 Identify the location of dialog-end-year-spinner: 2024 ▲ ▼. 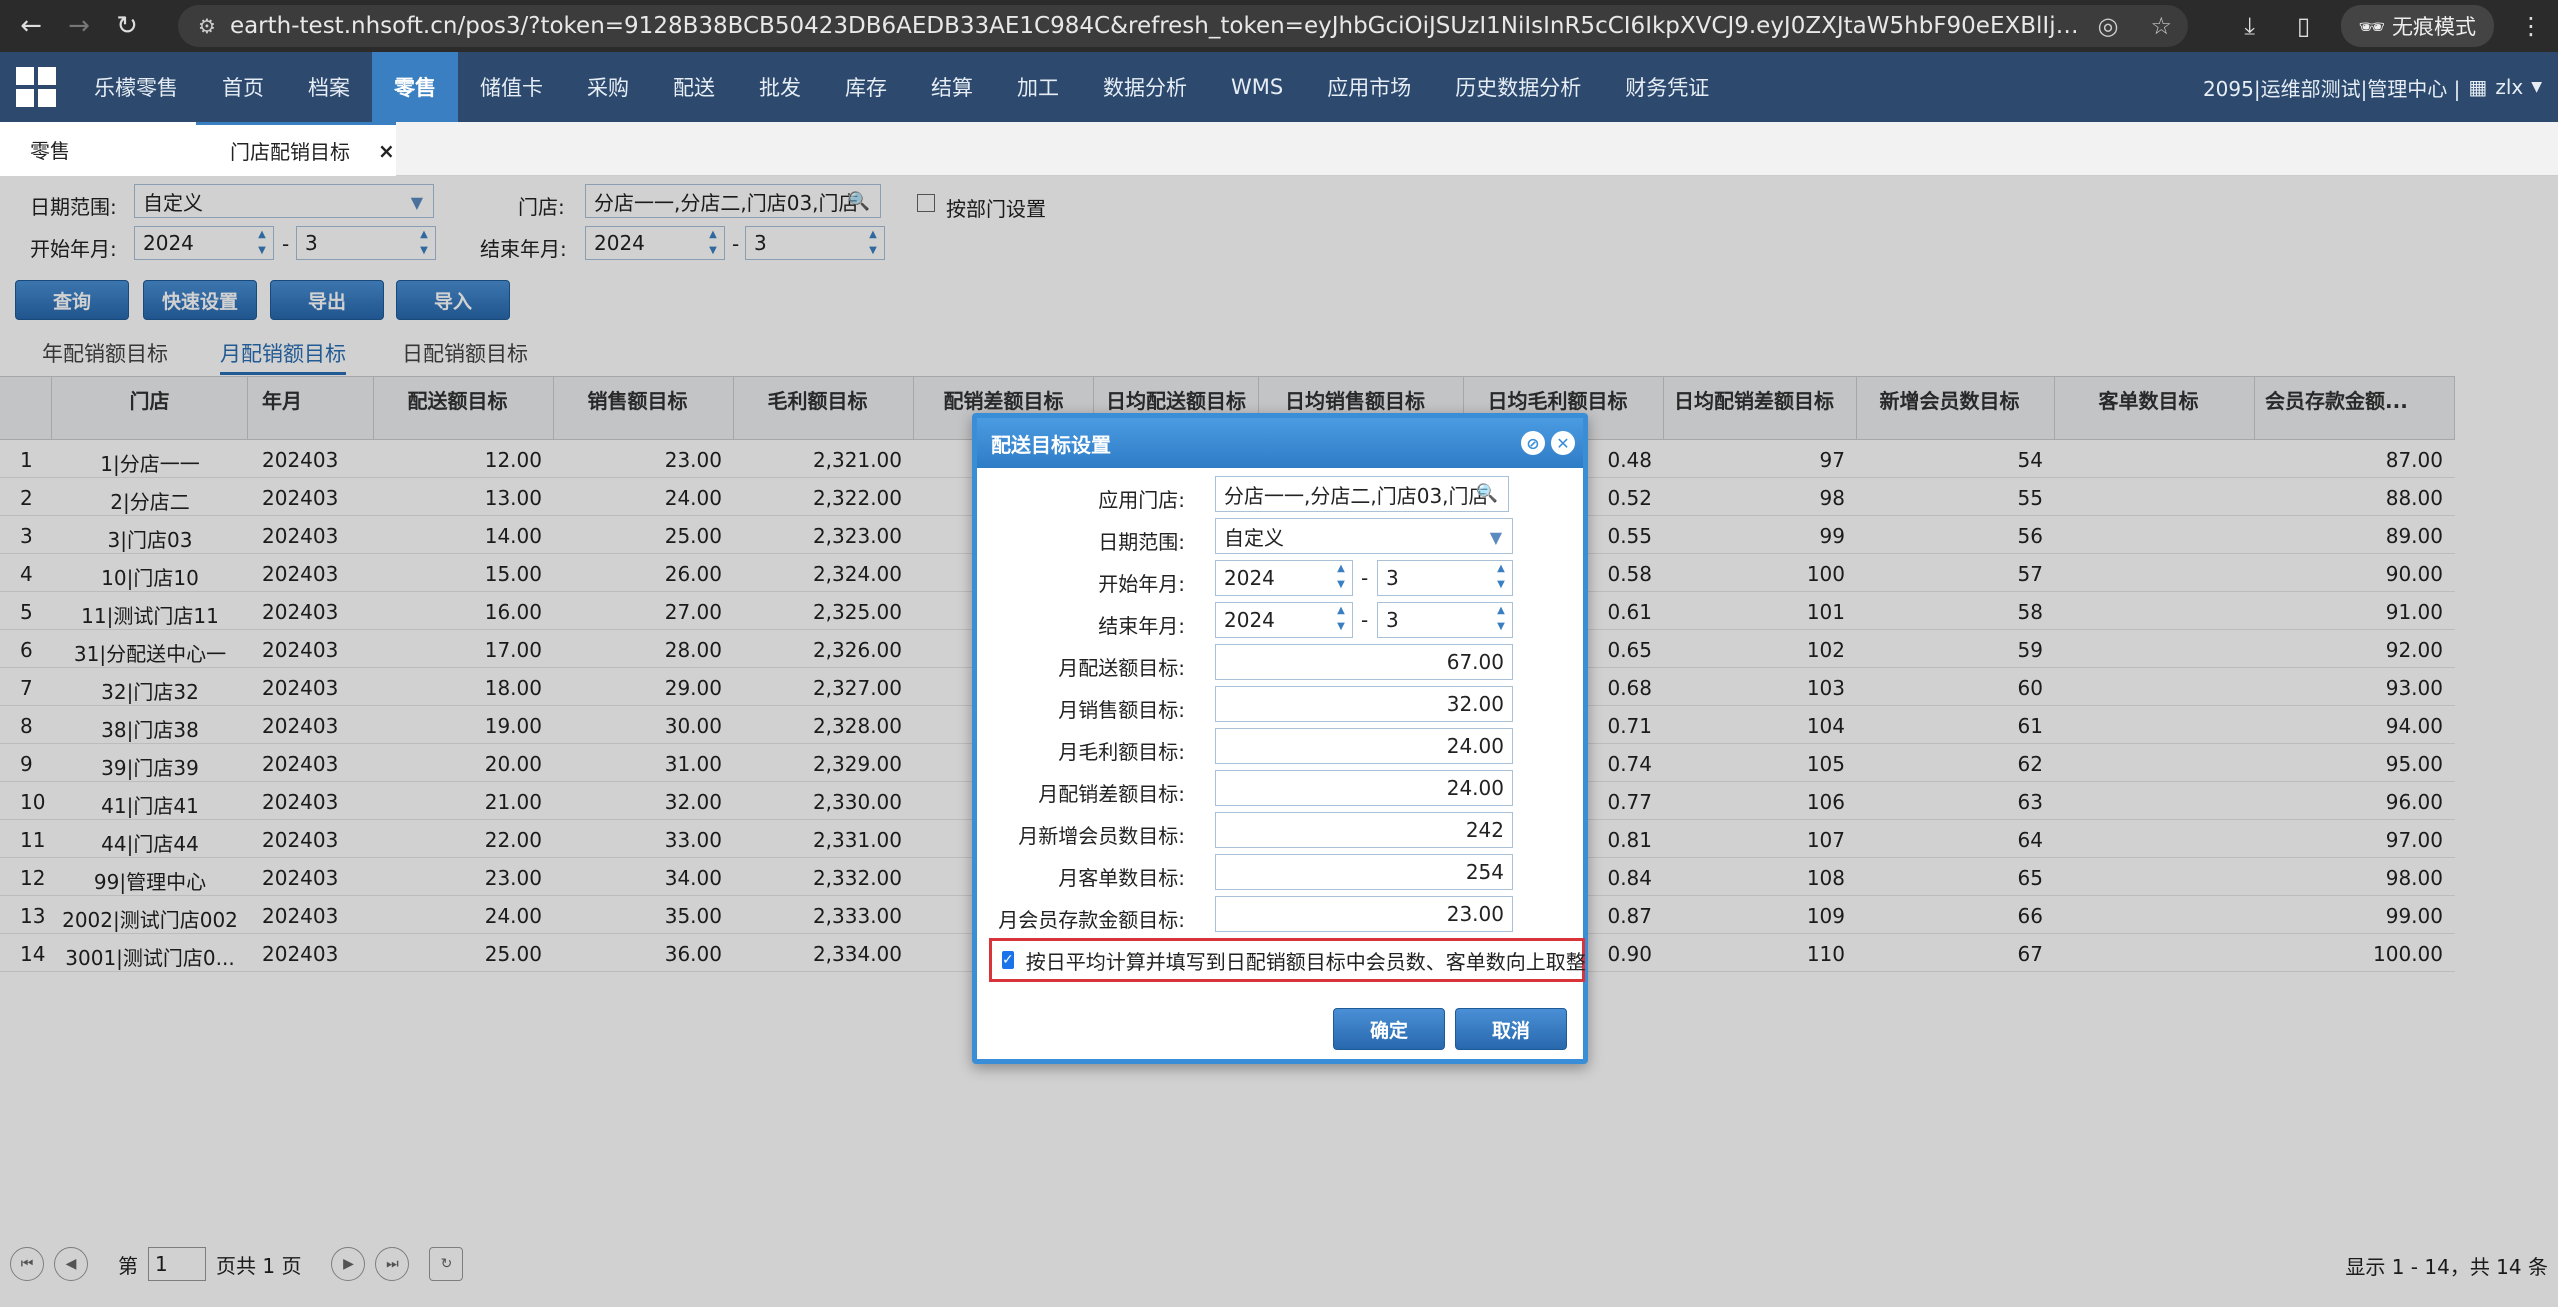
(1284, 620).